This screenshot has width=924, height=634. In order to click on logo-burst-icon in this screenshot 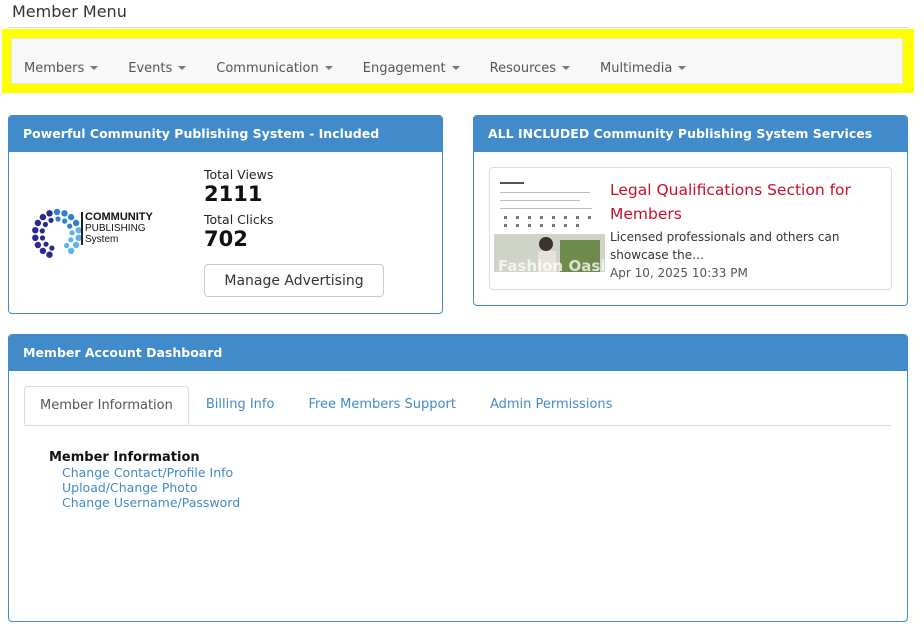, I will do `click(56, 233)`.